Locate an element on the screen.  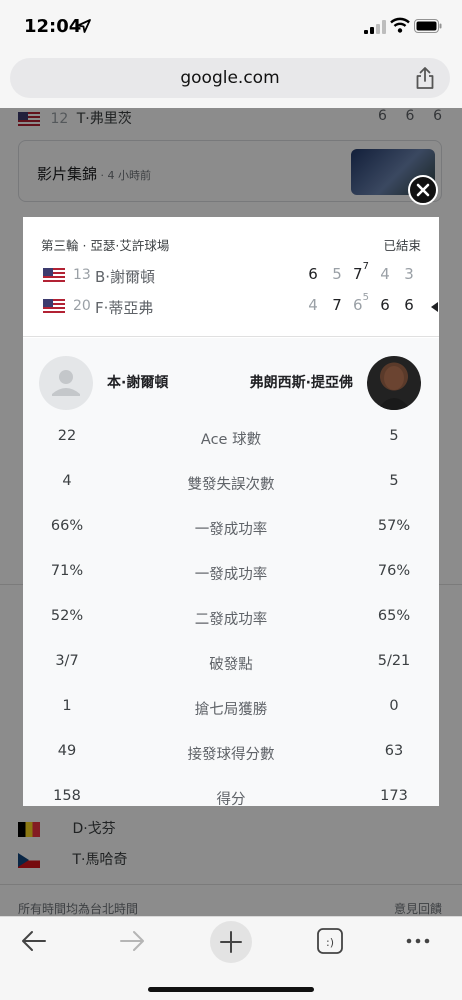
stat-left-value: 71% is located at coordinates (67, 571).